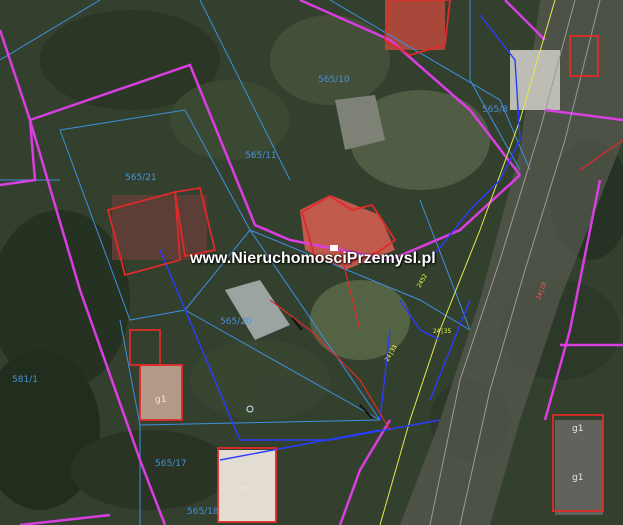 The width and height of the screenshot is (623, 525). Describe the element at coordinates (245, 489) in the screenshot. I see `building-label: mi` at that location.